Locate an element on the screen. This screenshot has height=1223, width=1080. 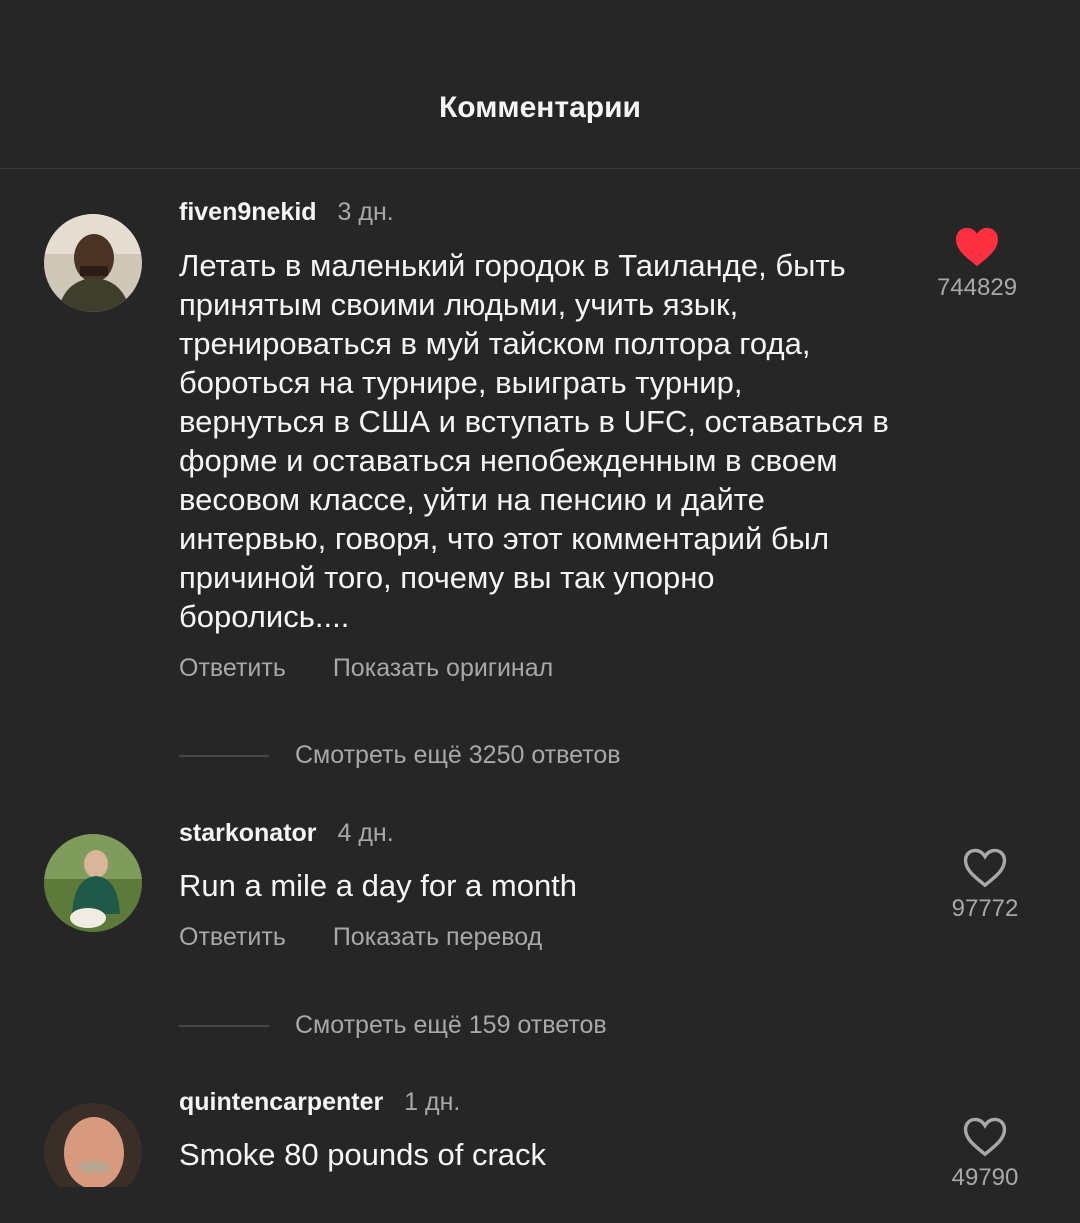
like-count: 97772 is located at coordinates (985, 908).